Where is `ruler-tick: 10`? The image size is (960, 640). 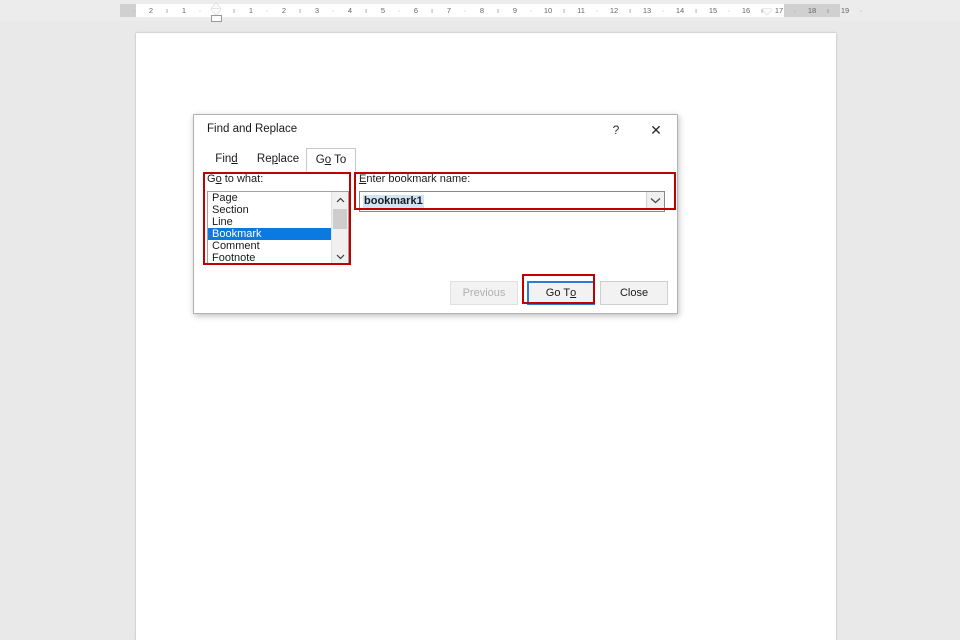
ruler-tick: 10 is located at coordinates (548, 10).